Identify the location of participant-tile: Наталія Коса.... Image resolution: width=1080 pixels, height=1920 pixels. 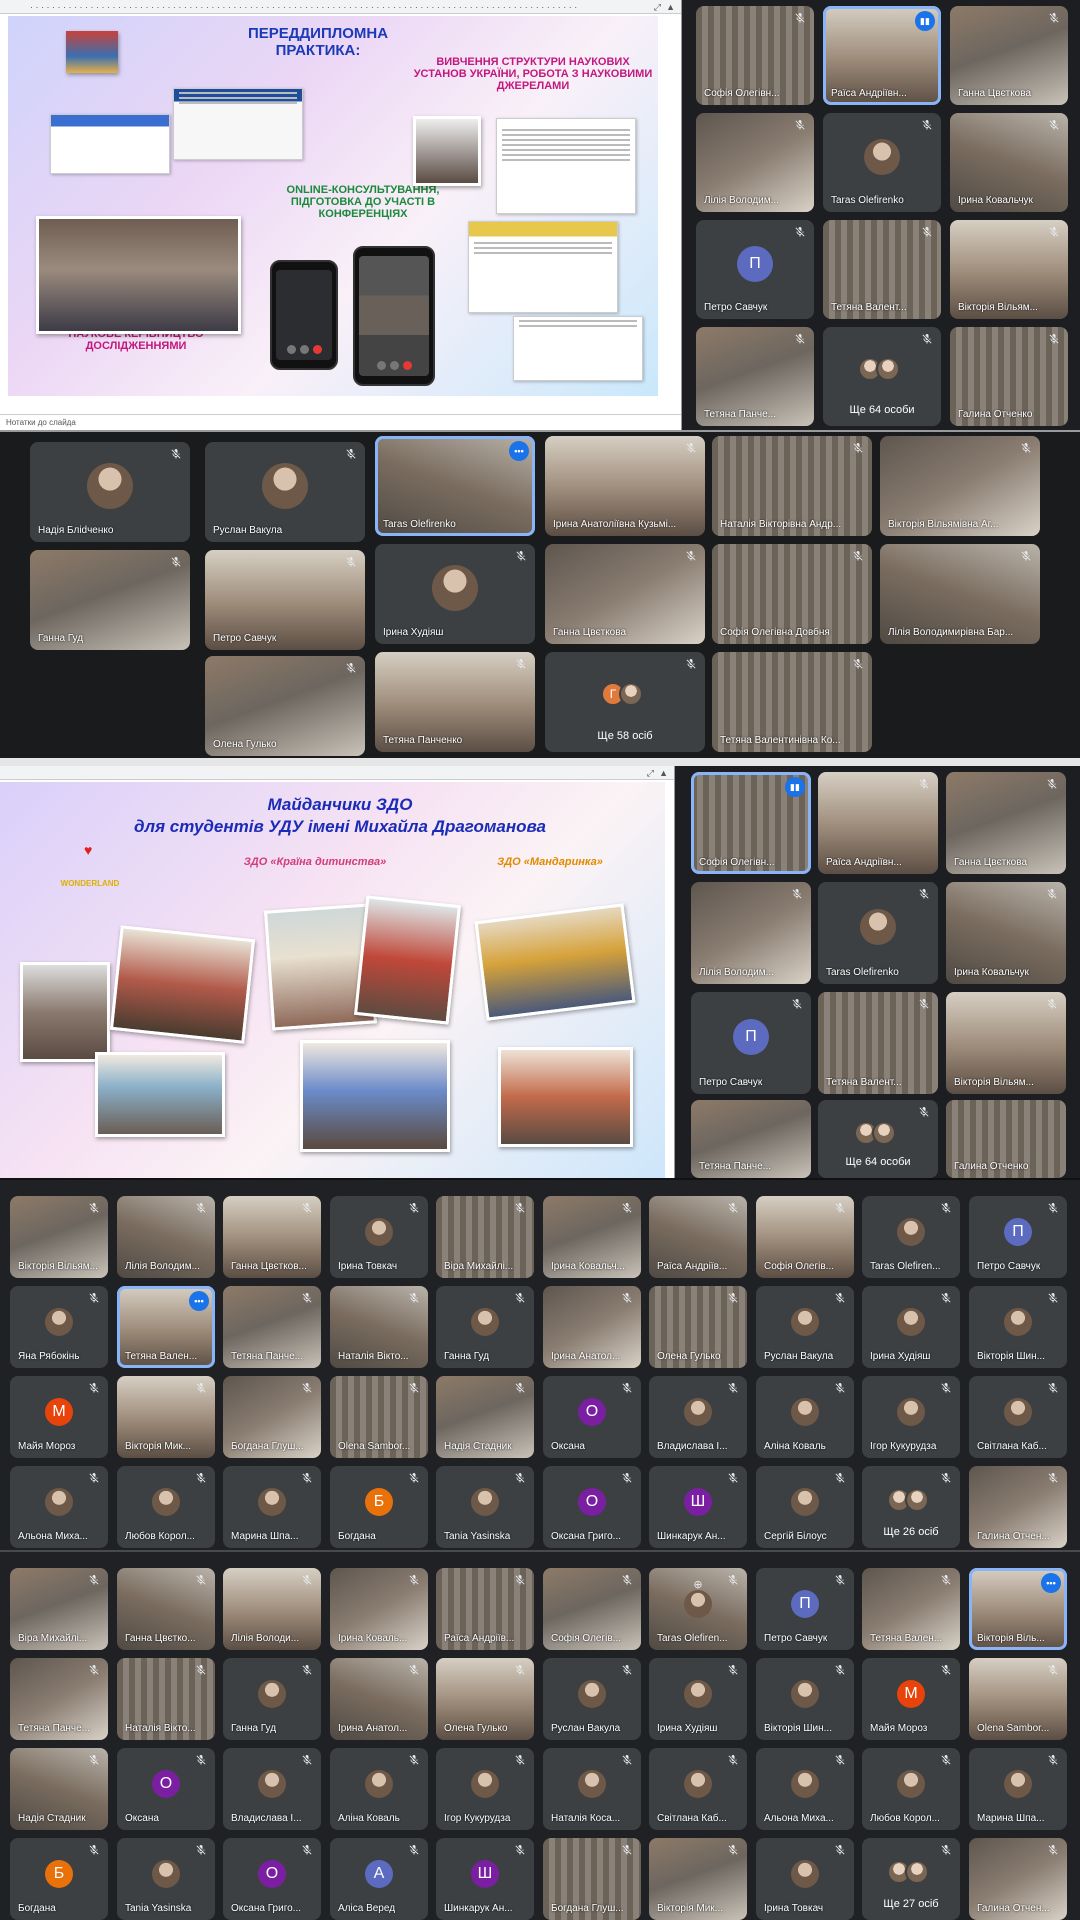
(592, 1789).